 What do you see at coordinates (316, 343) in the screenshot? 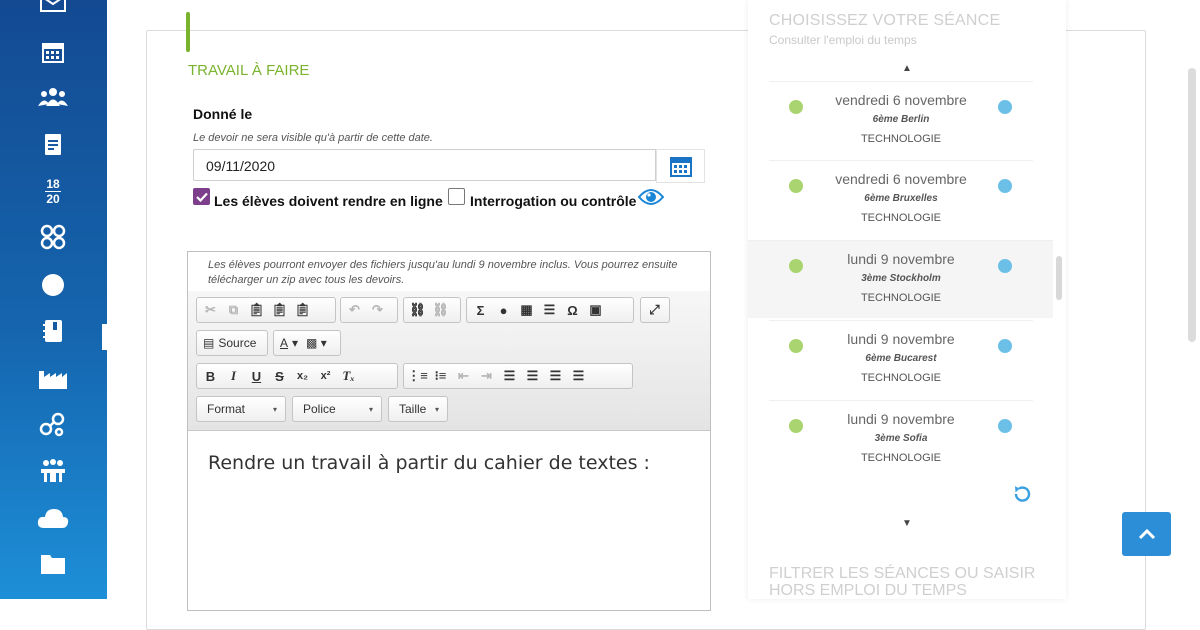
I see `bg-color-icon: ▩ ▾` at bounding box center [316, 343].